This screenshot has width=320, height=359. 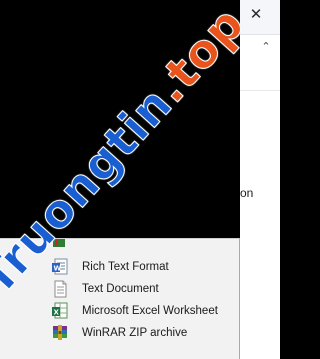 What do you see at coordinates (125, 267) in the screenshot?
I see `menu-item-label: Rich Text Format` at bounding box center [125, 267].